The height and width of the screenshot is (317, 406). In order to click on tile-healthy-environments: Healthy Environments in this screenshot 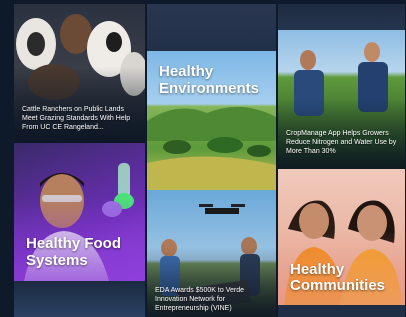, I will do `click(211, 120)`.